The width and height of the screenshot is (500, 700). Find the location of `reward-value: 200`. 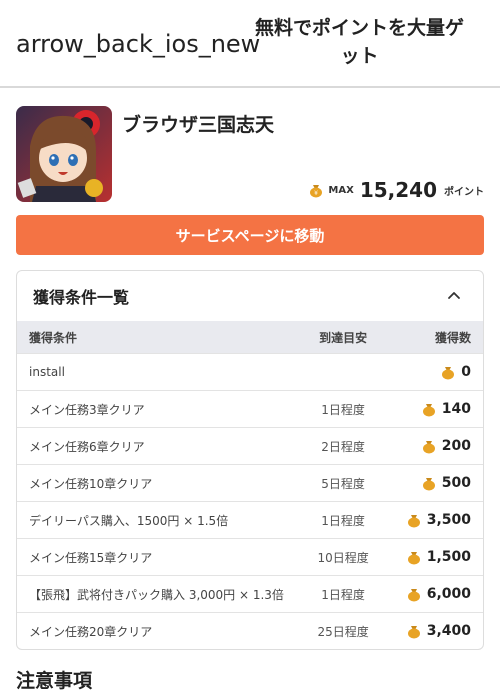

reward-value: 200 is located at coordinates (456, 446).